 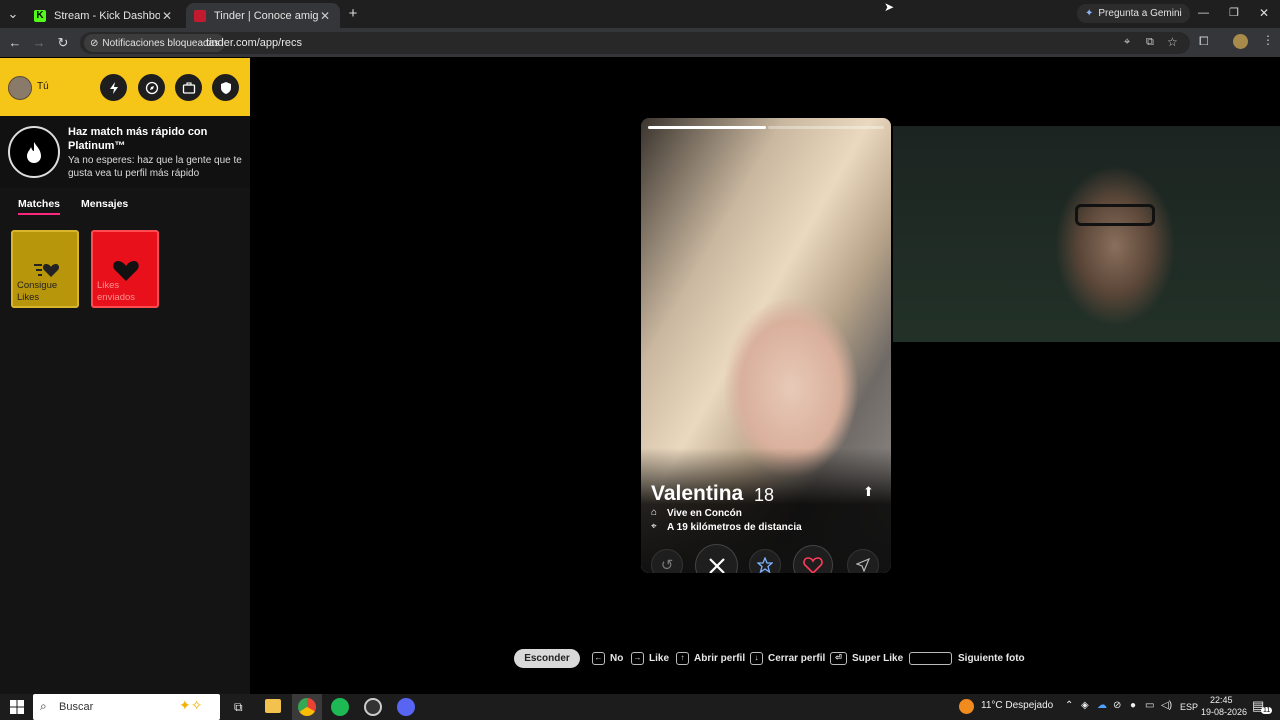 What do you see at coordinates (406, 707) in the screenshot?
I see `discord-icon` at bounding box center [406, 707].